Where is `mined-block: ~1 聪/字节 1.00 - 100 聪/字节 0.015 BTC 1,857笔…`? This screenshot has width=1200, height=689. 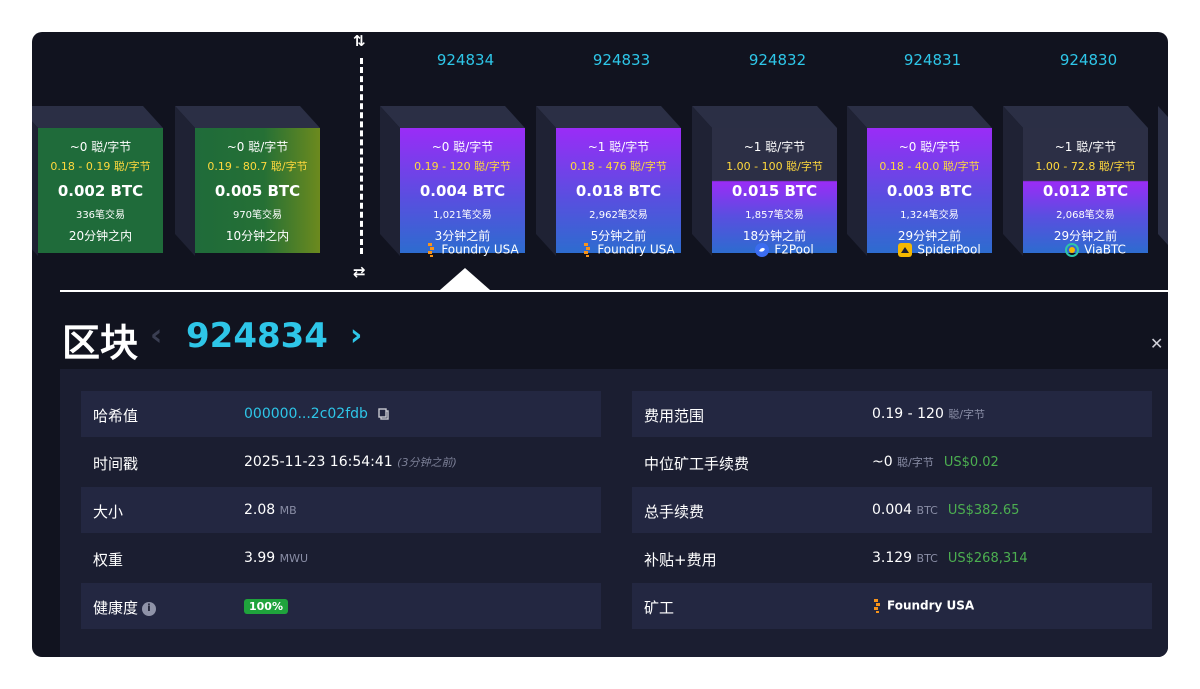
mined-block: ~1 聪/字节 1.00 - 100 聪/字节 0.015 BTC 1,857笔… is located at coordinates (764, 181).